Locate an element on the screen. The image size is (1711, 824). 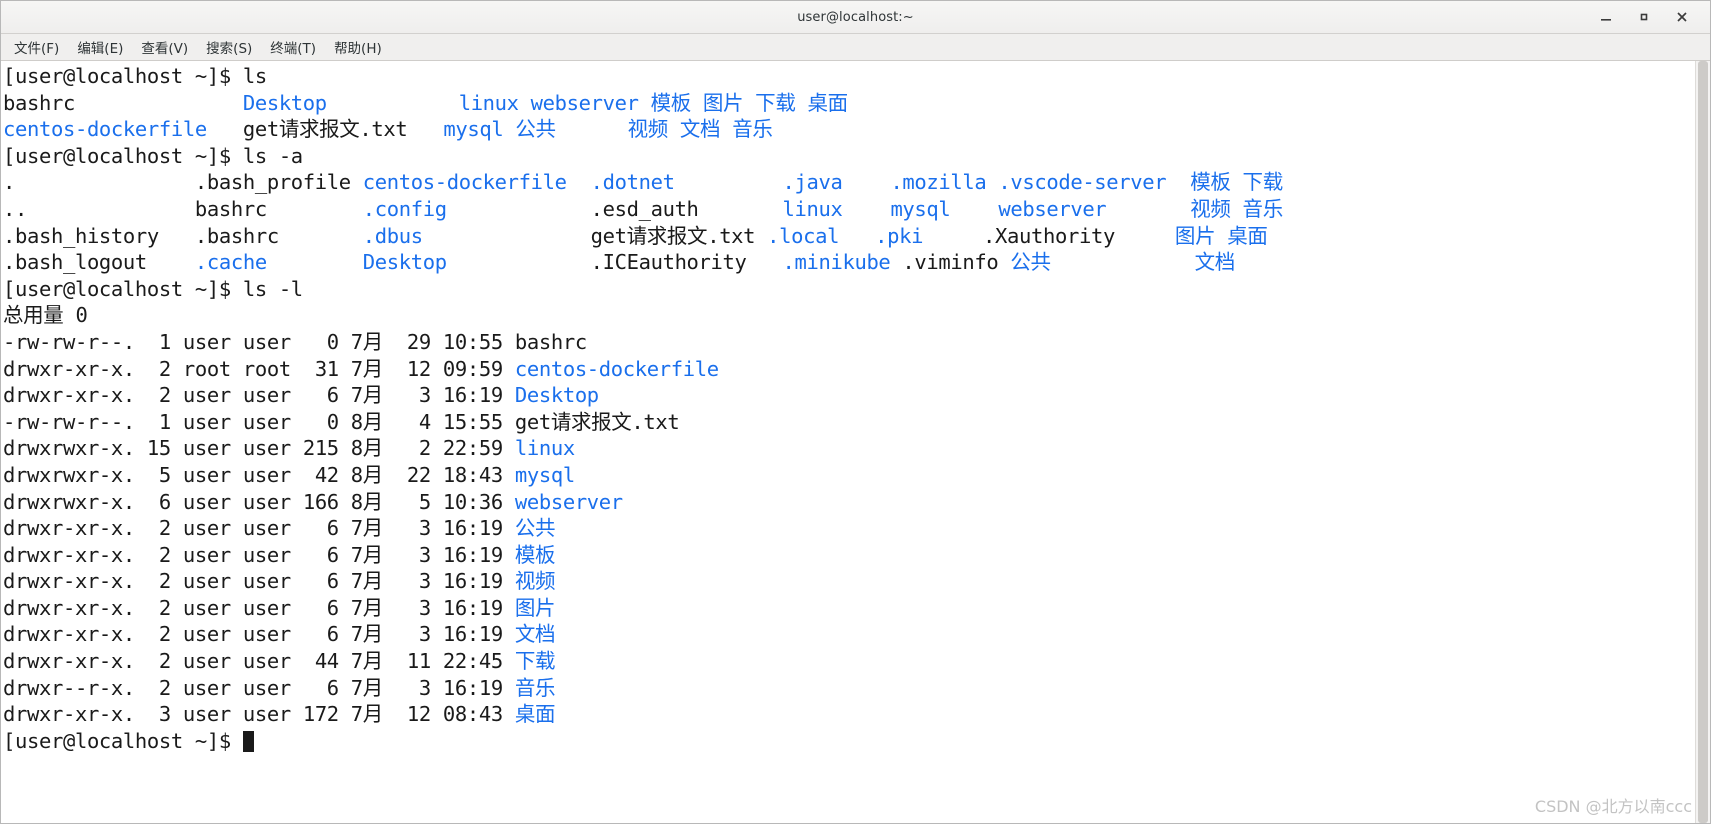
file-entry: bashrc is located at coordinates (123, 102).